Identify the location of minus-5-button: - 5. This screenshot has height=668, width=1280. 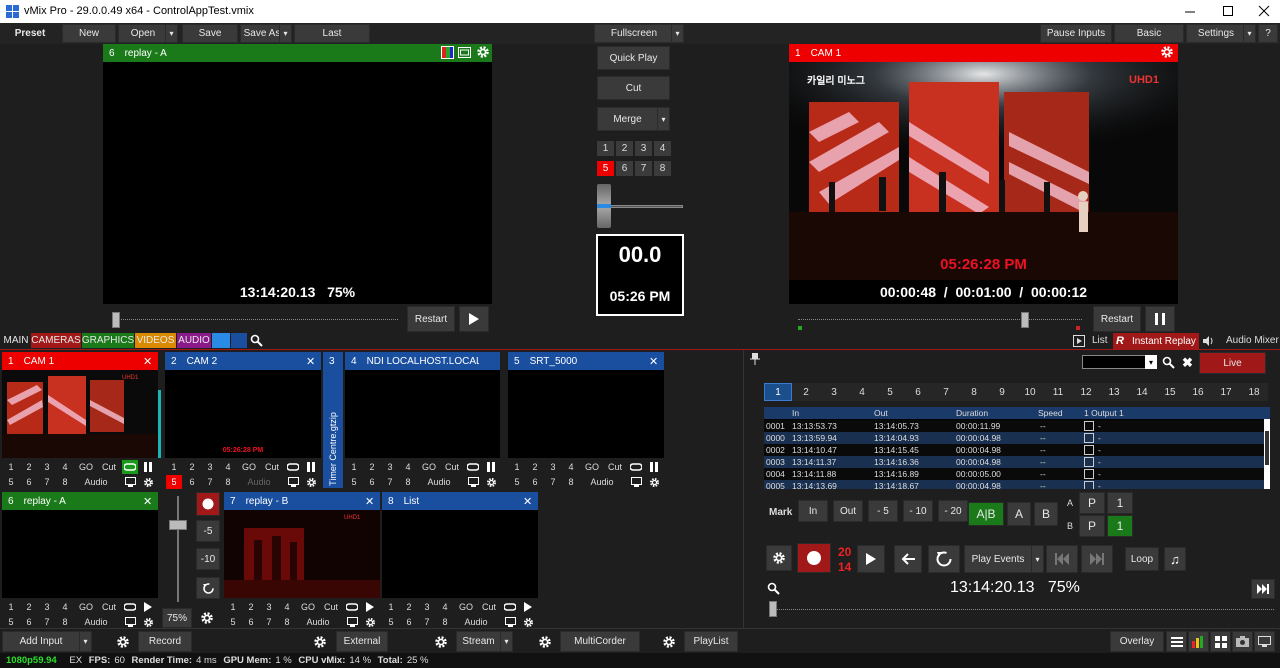
(883, 511).